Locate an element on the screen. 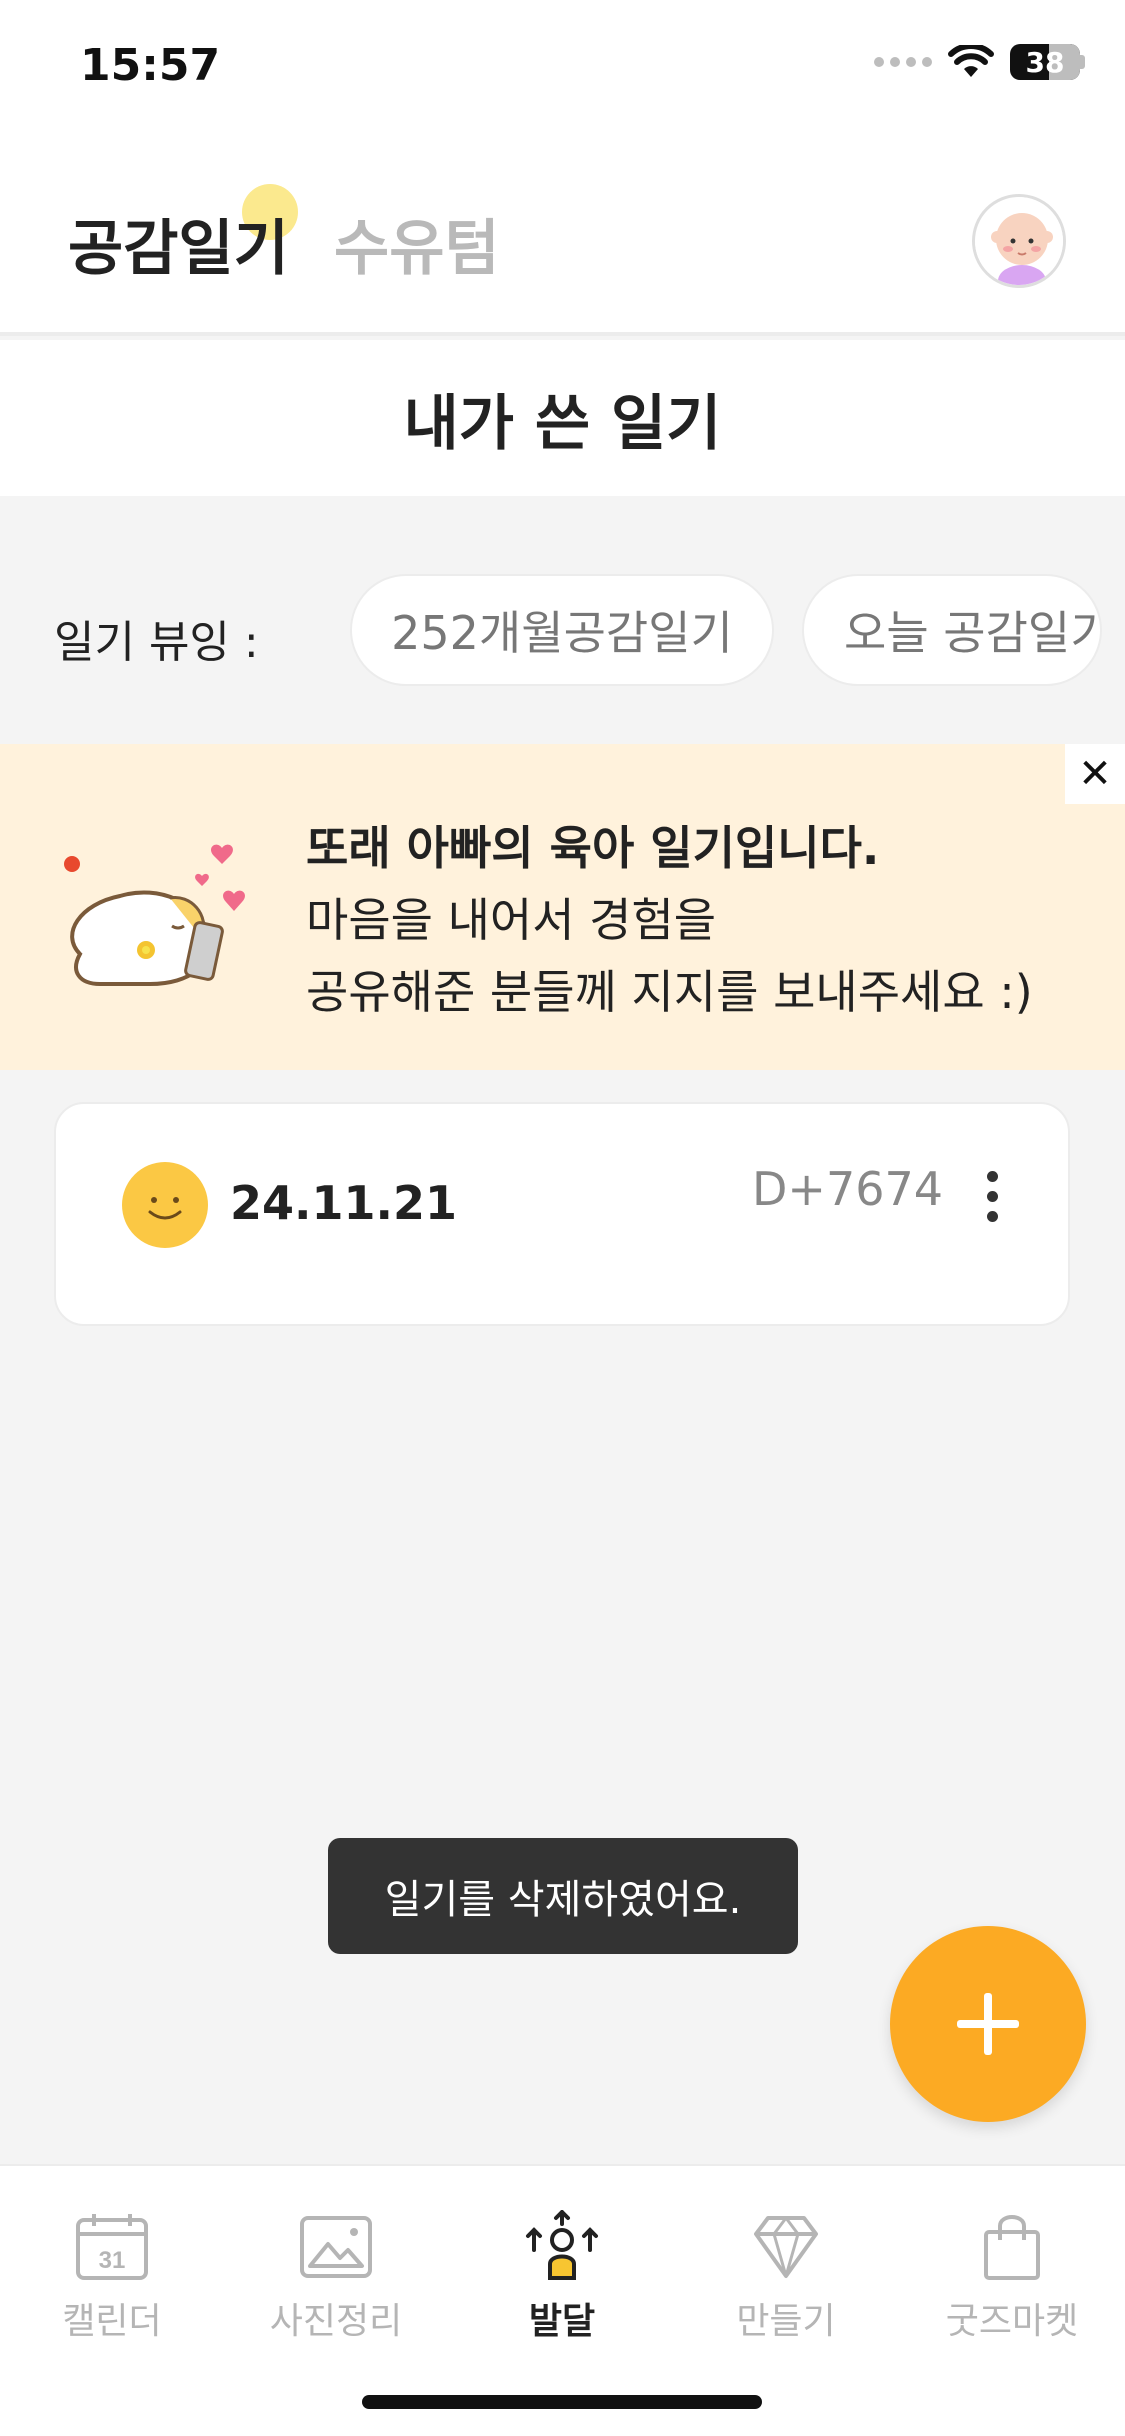  filter-chip-252-months: 252개월공감일기 is located at coordinates (562, 630).